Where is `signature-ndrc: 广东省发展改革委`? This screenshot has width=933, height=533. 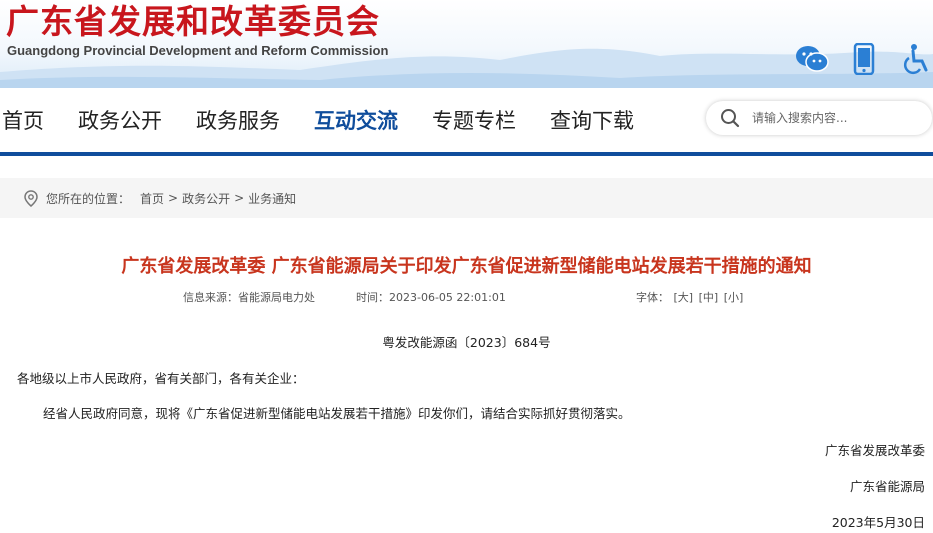 signature-ndrc: 广东省发展改革委 is located at coordinates (874, 450).